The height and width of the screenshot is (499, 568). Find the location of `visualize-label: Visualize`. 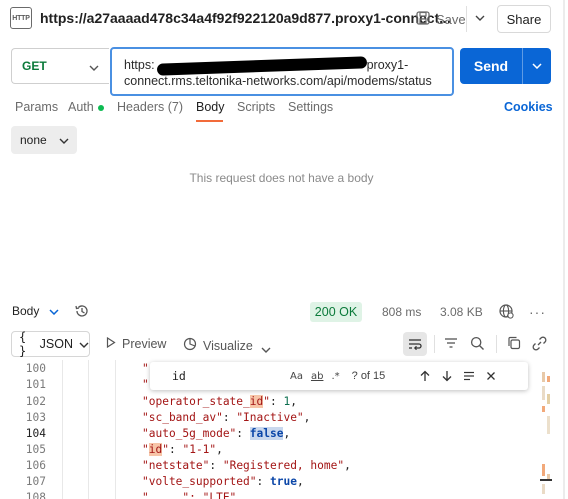

visualize-label: Visualize is located at coordinates (228, 345).